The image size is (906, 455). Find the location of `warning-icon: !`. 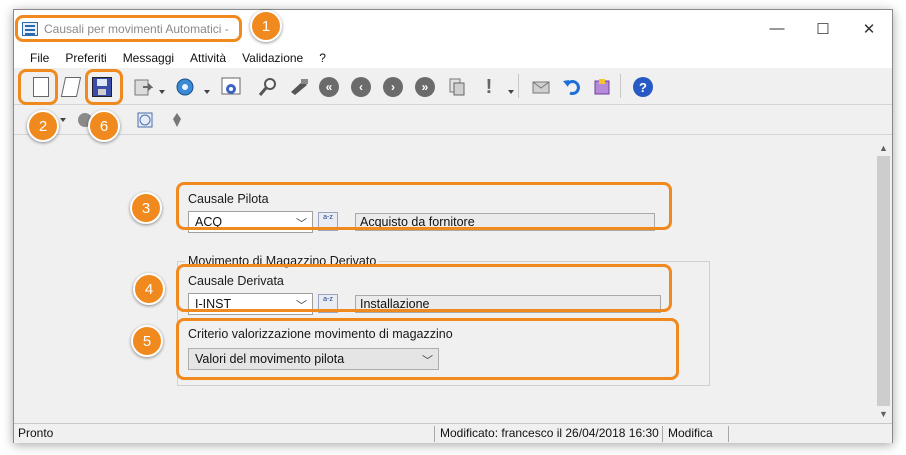

warning-icon: ! is located at coordinates (489, 86).